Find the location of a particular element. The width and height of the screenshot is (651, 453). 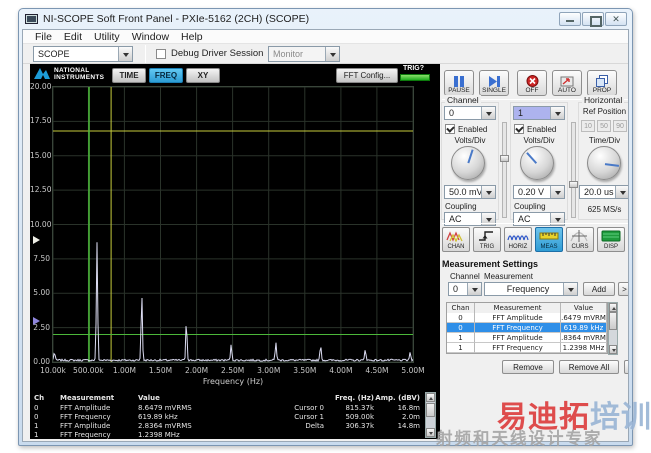

readout-cell: 1 is located at coordinates (36, 425).